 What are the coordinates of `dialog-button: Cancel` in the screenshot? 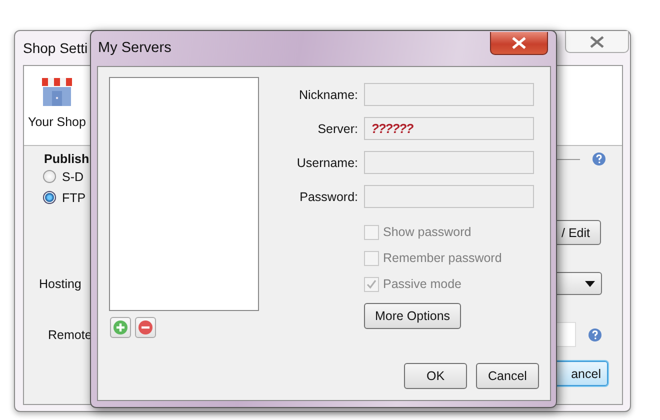 It's located at (507, 376).